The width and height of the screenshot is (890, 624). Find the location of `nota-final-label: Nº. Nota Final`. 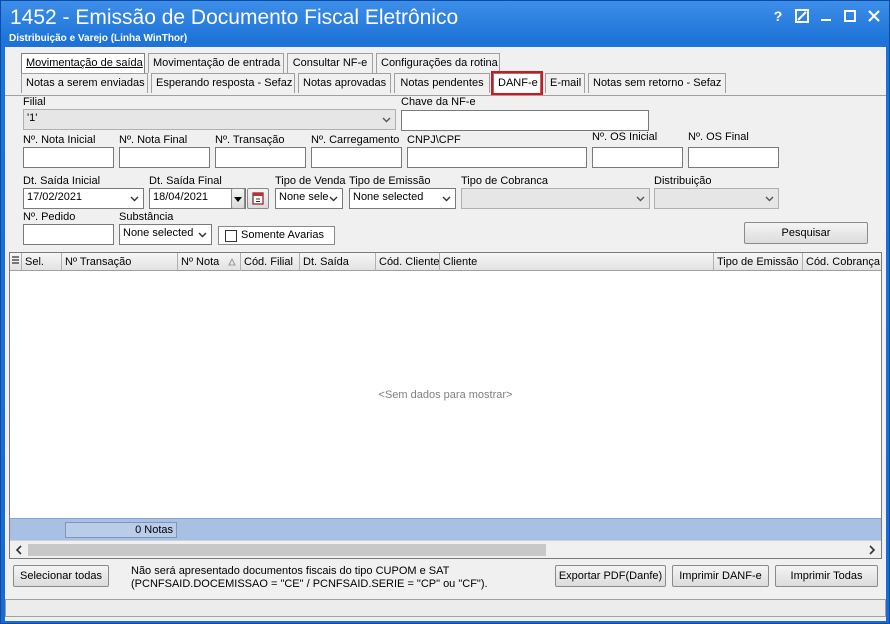

nota-final-label: Nº. Nota Final is located at coordinates (153, 140).